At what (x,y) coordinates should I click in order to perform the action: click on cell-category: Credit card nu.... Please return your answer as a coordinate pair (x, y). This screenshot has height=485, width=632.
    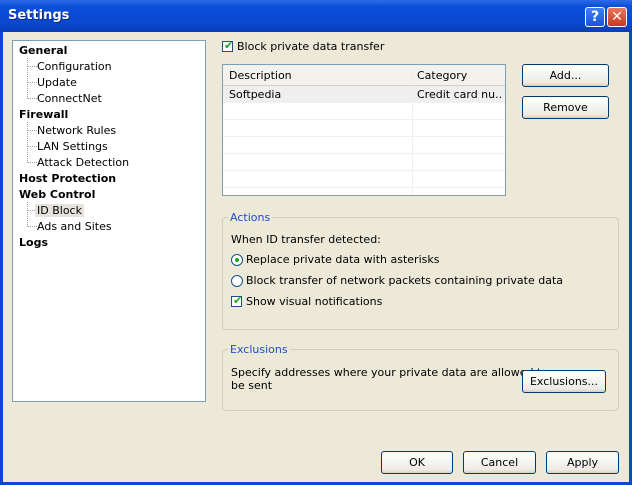
    Looking at the image, I should click on (460, 94).